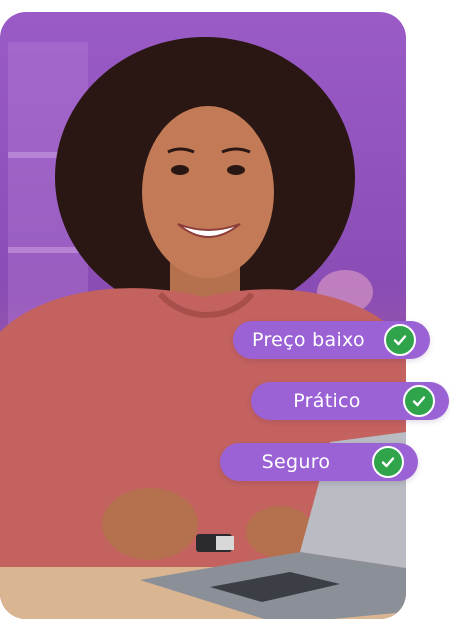 Image resolution: width=450 pixels, height=630 pixels. Describe the element at coordinates (296, 462) in the screenshot. I see `feature-label: Seguro` at that location.